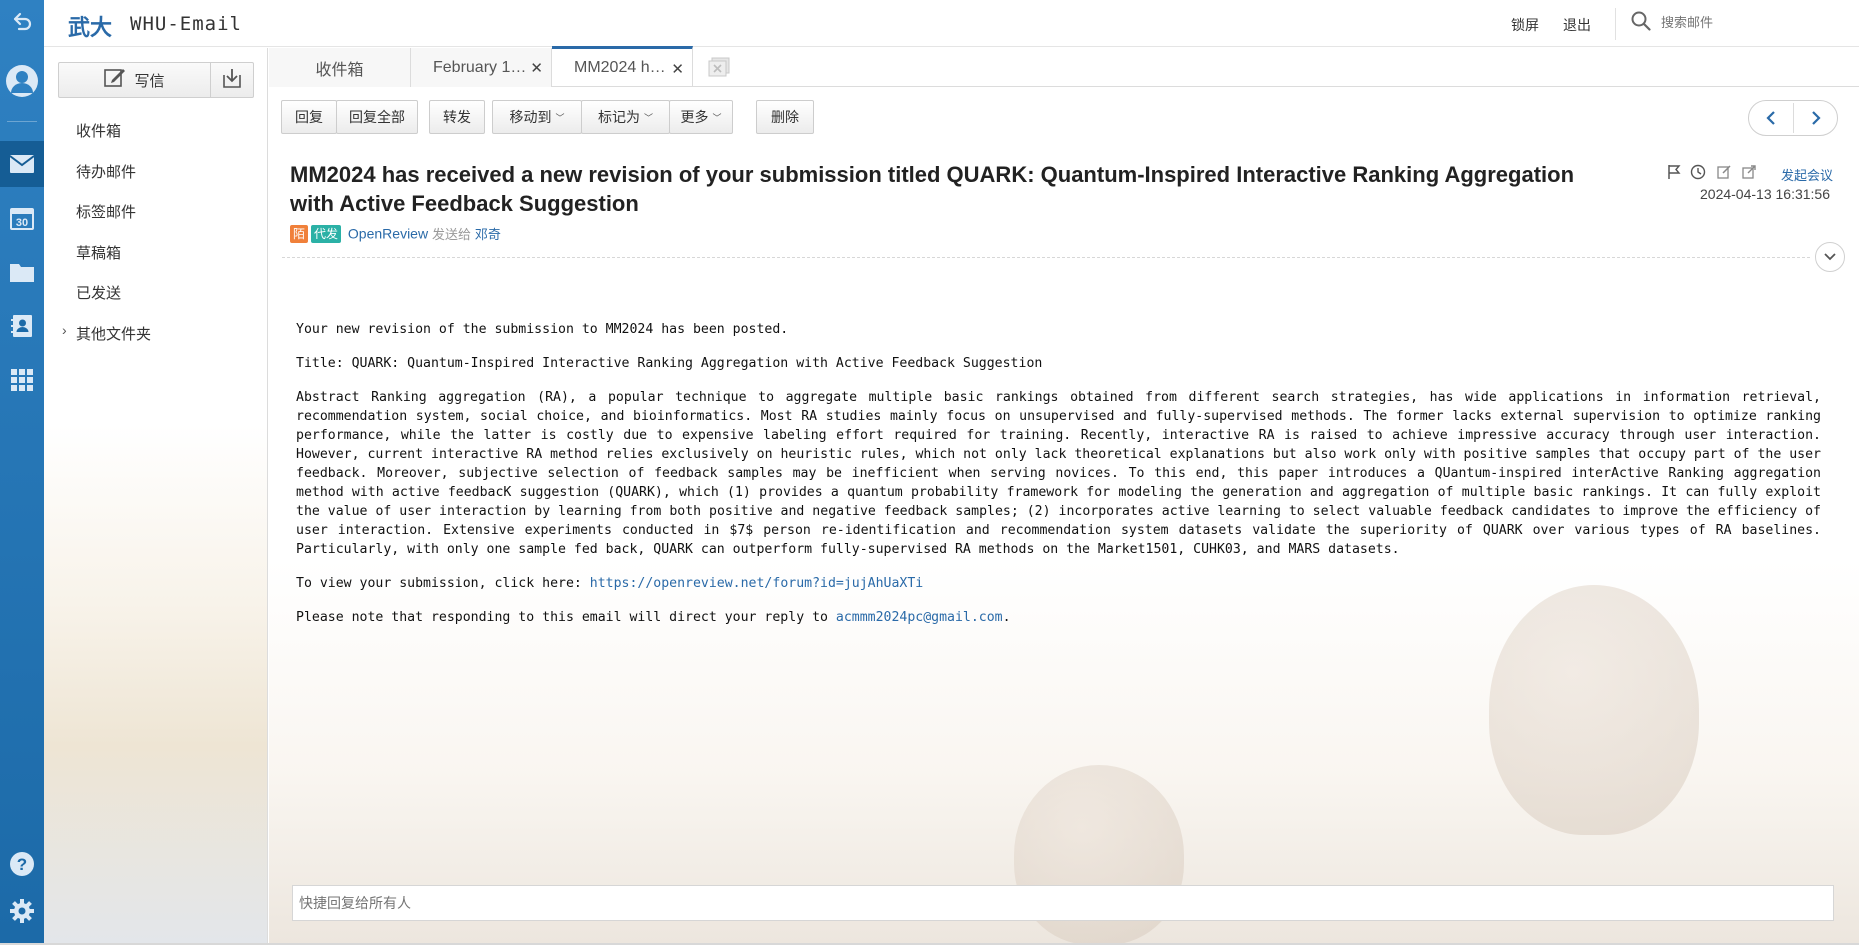 Image resolution: width=1859 pixels, height=945 pixels. Describe the element at coordinates (537, 117) in the screenshot. I see `move-to-dropdown: 移动到 ﹀` at that location.